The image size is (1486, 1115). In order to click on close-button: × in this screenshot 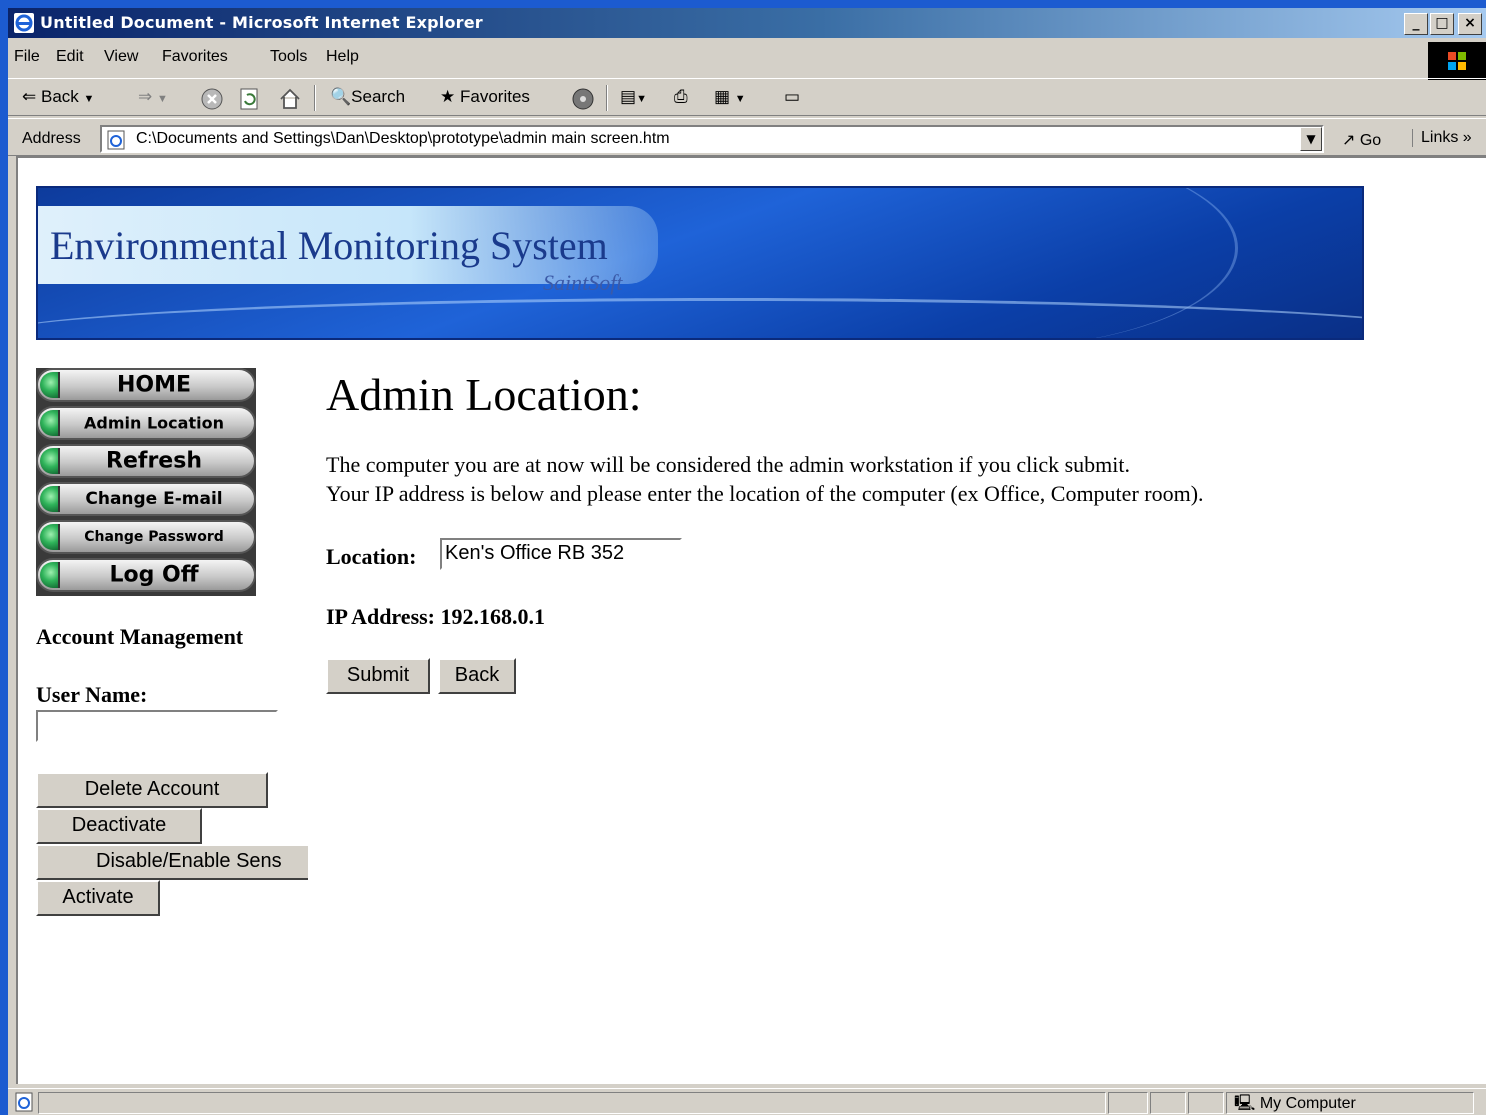, I will do `click(1470, 24)`.